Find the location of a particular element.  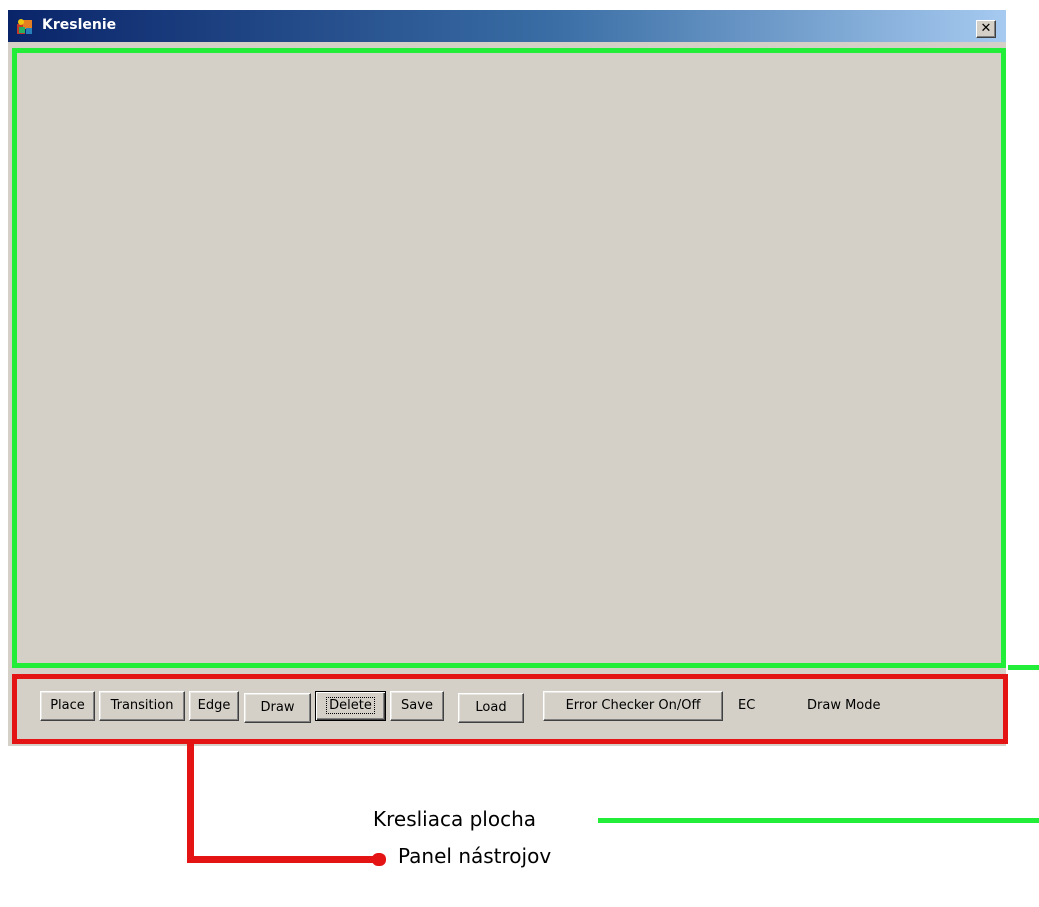

drawing-area-annotation-label: Kresliaca plocha is located at coordinates (455, 819).